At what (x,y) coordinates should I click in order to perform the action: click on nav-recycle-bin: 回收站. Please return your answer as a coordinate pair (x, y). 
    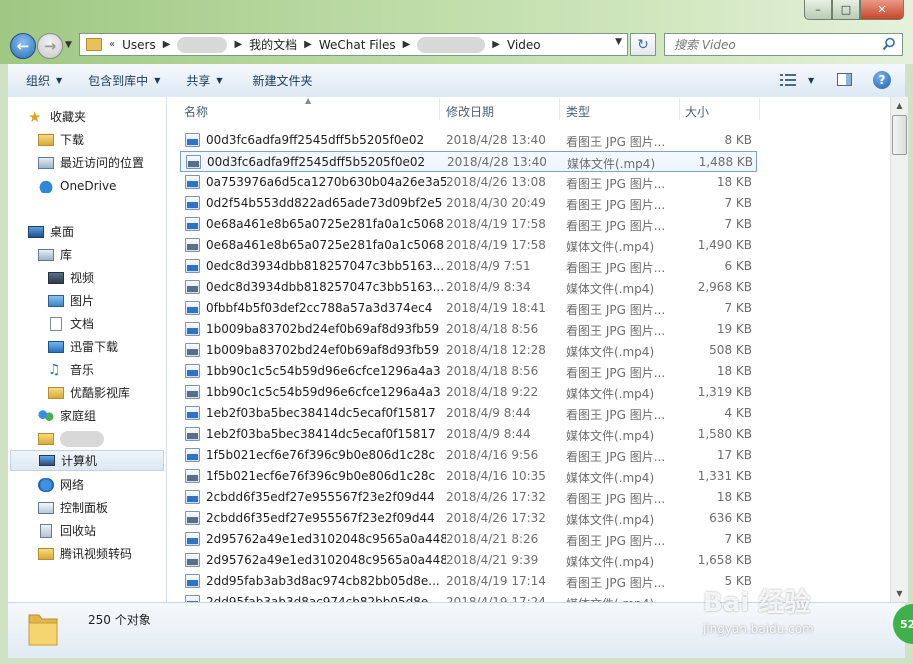
    Looking at the image, I should click on (67, 530).